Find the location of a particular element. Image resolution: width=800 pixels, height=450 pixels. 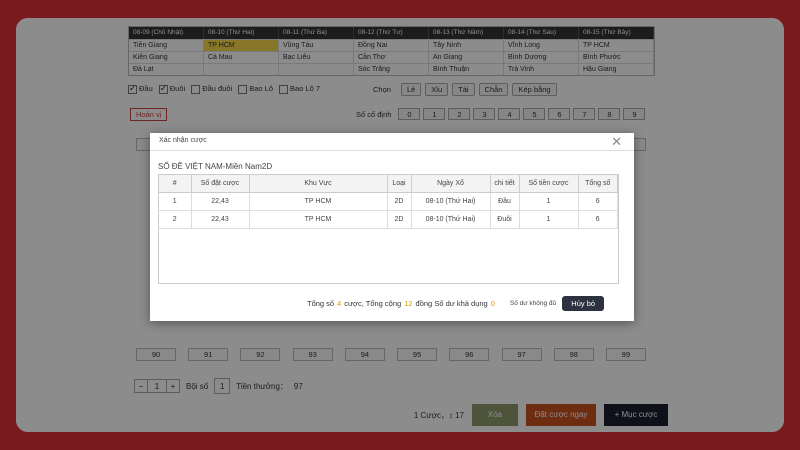

column-header: # is located at coordinates (175, 184).